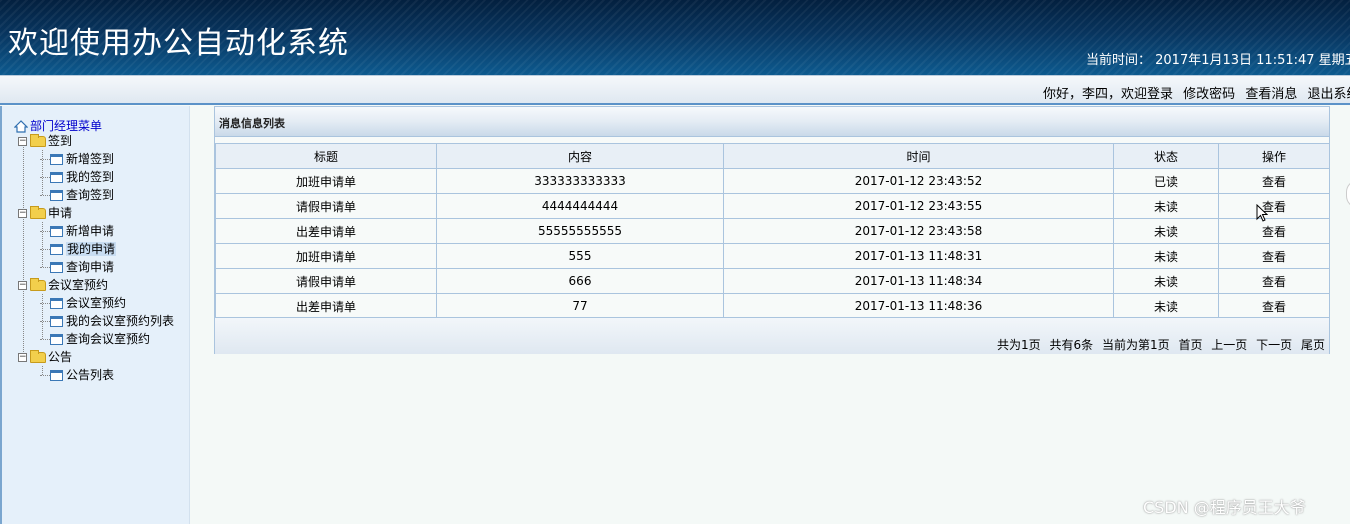 This screenshot has width=1350, height=524. What do you see at coordinates (60, 213) in the screenshot?
I see `folder-label: 申请` at bounding box center [60, 213].